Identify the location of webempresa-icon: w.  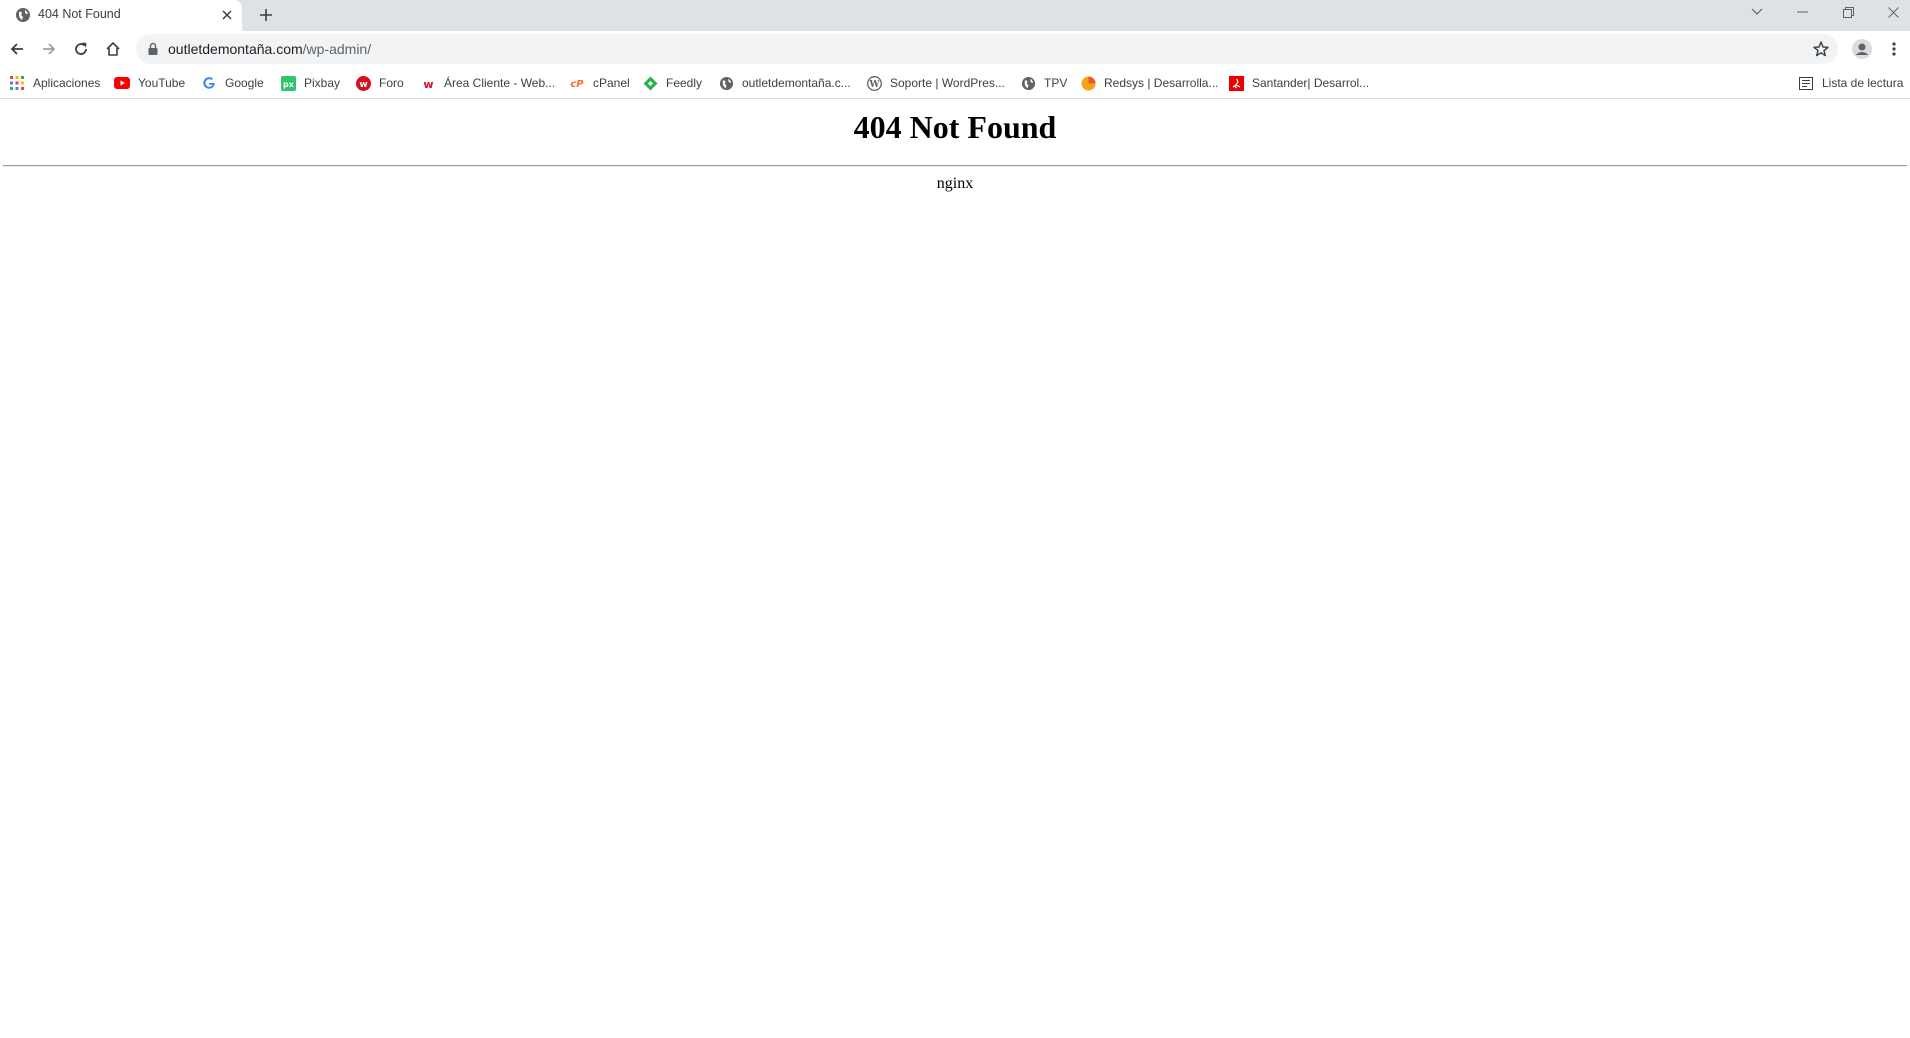
(428, 83).